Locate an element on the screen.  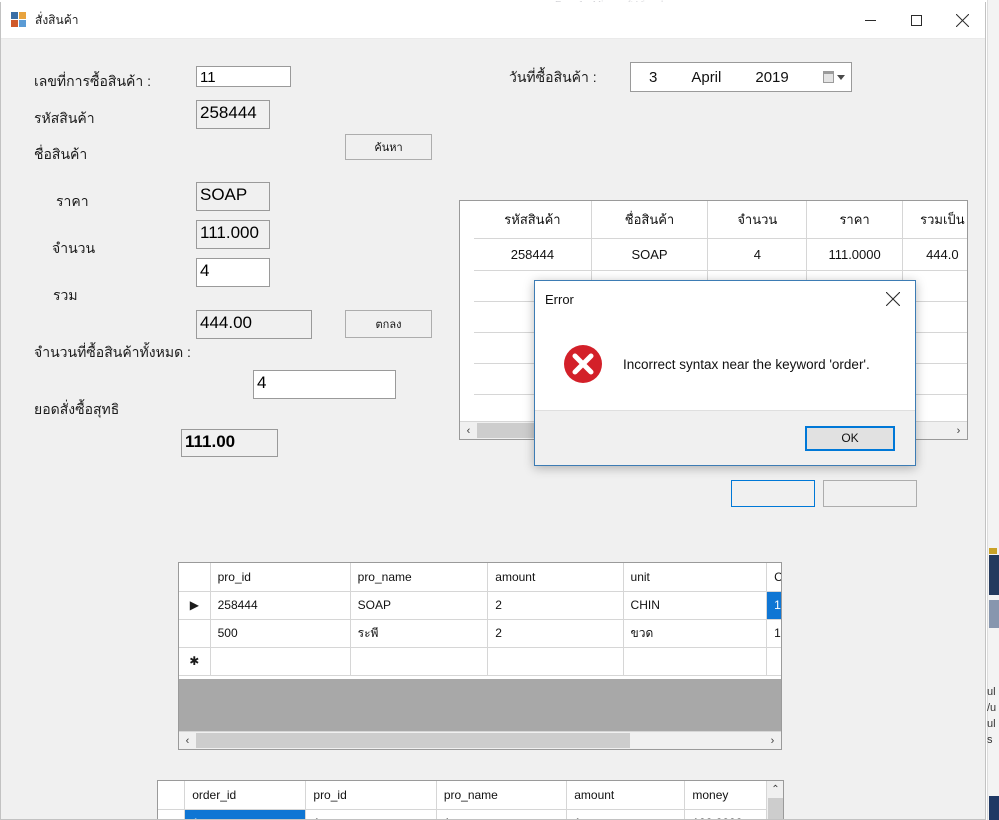
window-titlebar: สั่งสินค้า is located at coordinates (493, 20).